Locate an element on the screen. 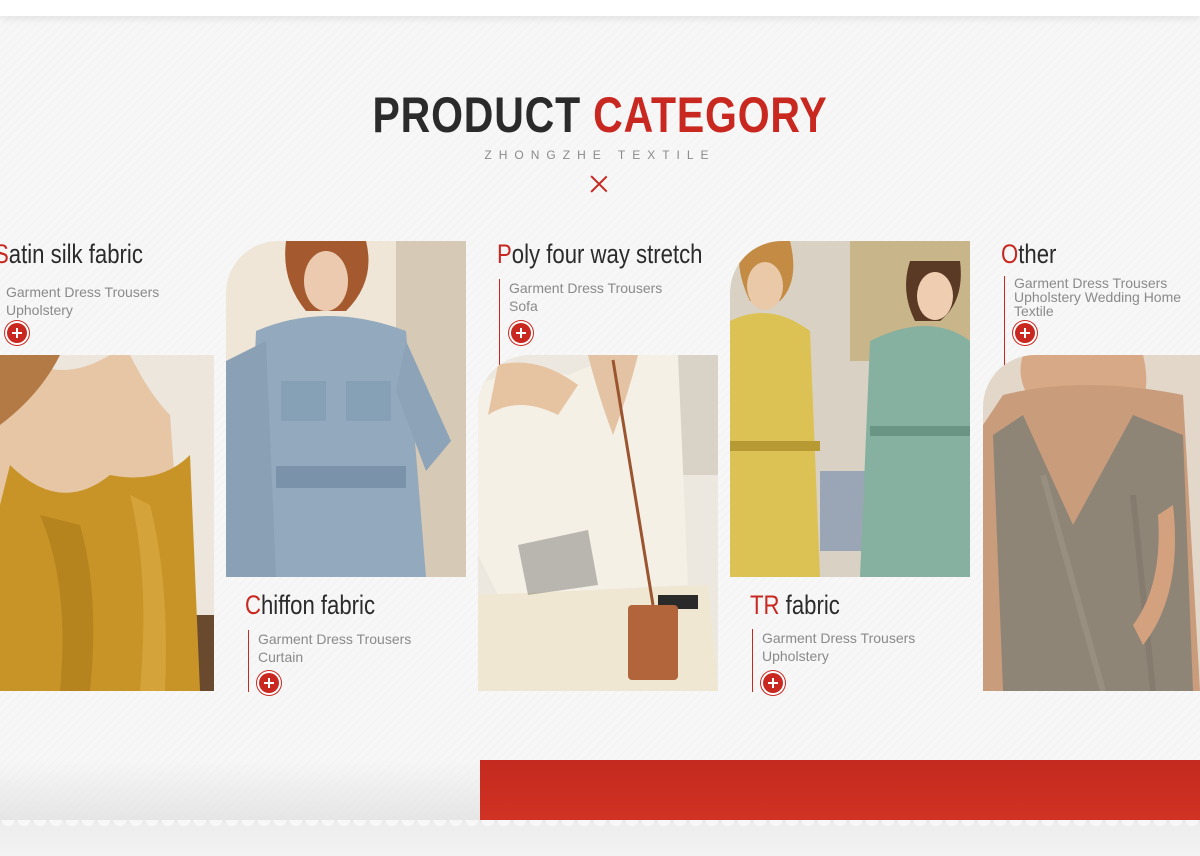 The height and width of the screenshot is (856, 1200). category-desc-satin: Garment Dress Trousers Upholstery is located at coordinates (83, 301).